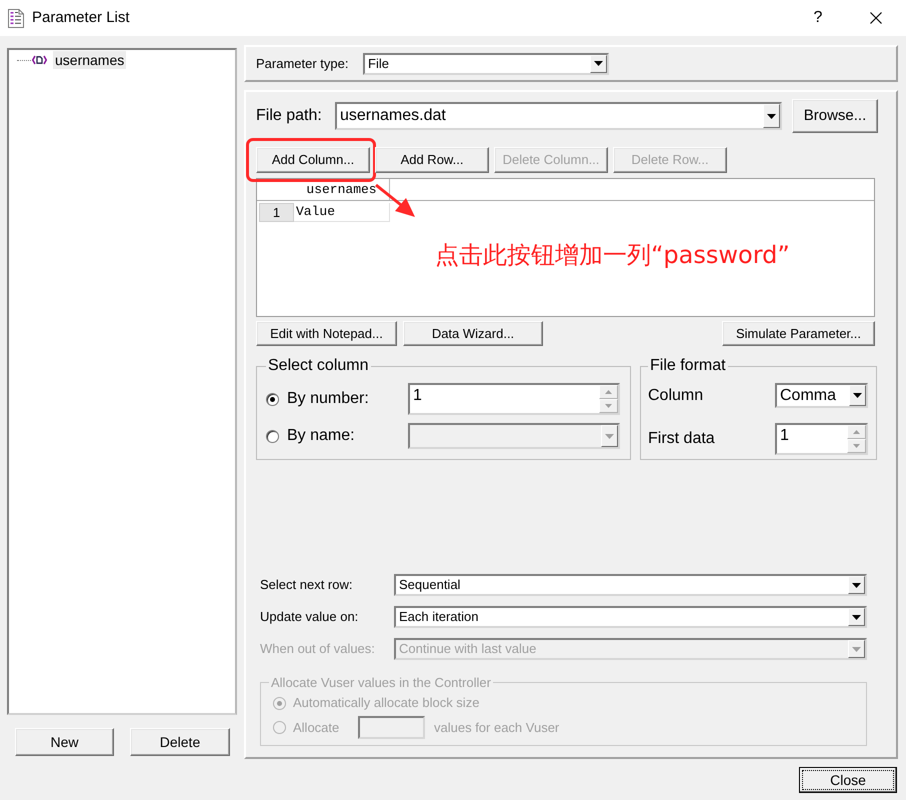  Describe the element at coordinates (821, 395) in the screenshot. I see `dropdown: Comma` at that location.